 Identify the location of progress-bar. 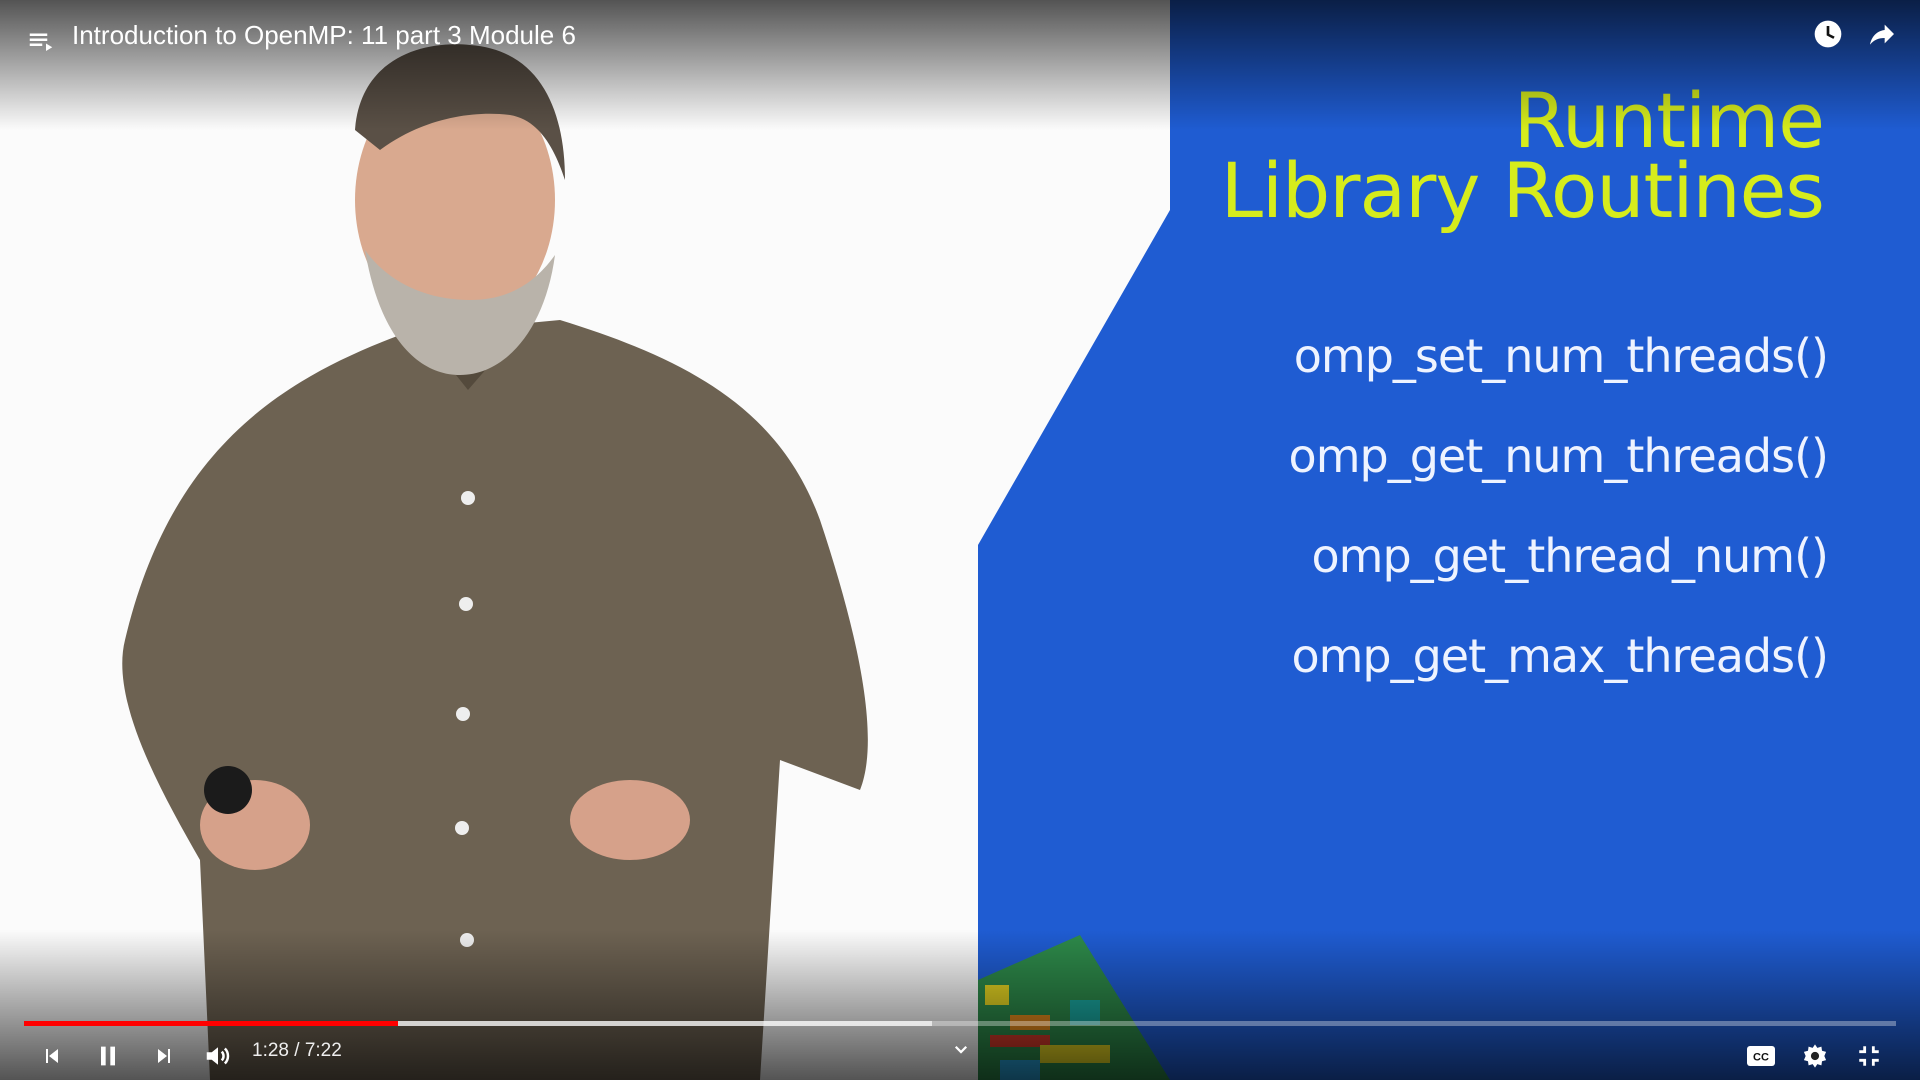
(960, 1023).